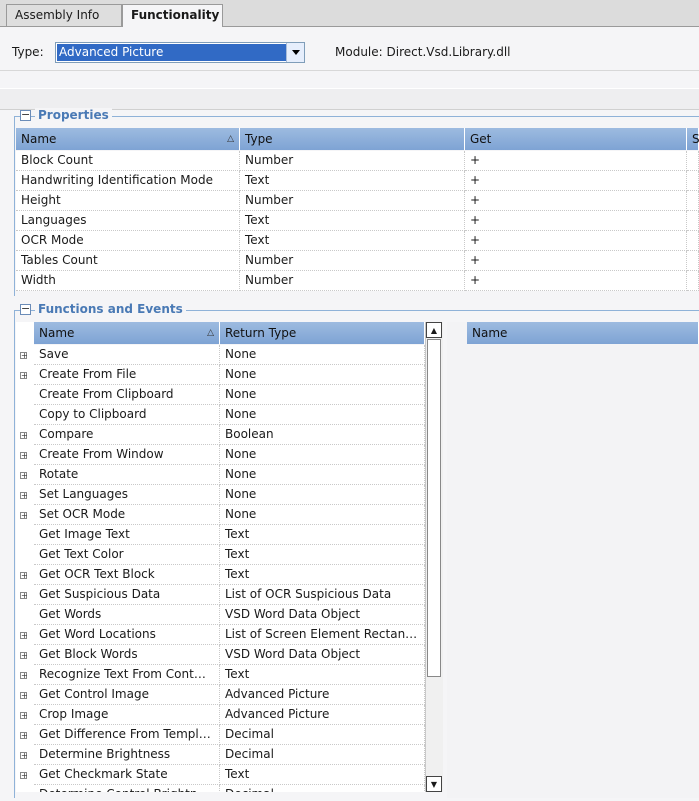  Describe the element at coordinates (127, 635) in the screenshot. I see `function-name-cell: Get Word Locations` at that location.